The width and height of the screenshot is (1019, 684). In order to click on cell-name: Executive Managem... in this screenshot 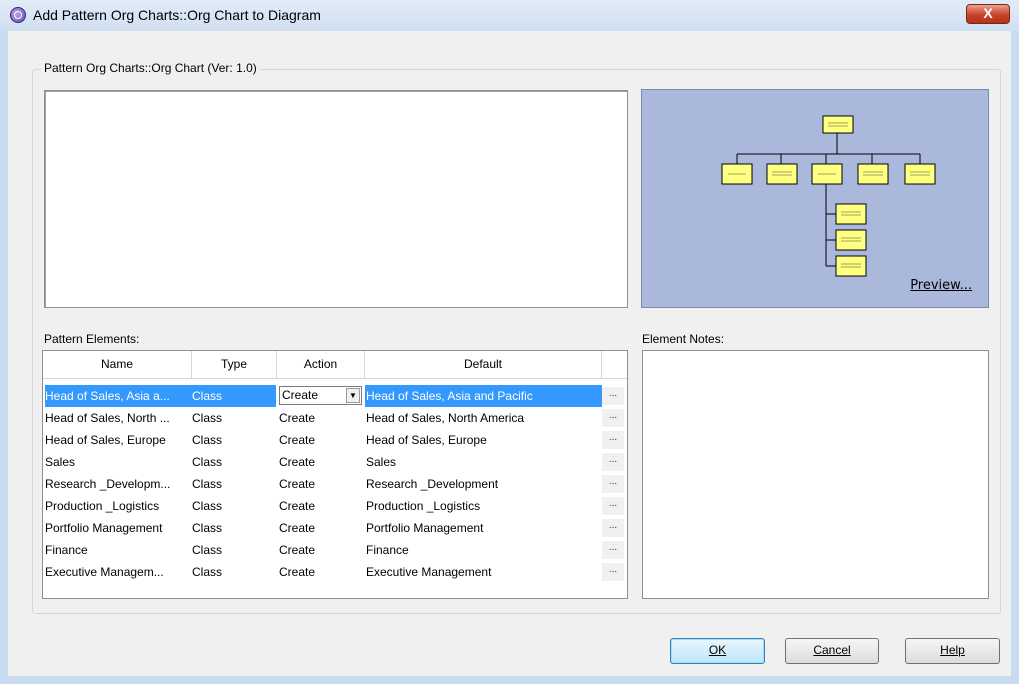, I will do `click(104, 572)`.